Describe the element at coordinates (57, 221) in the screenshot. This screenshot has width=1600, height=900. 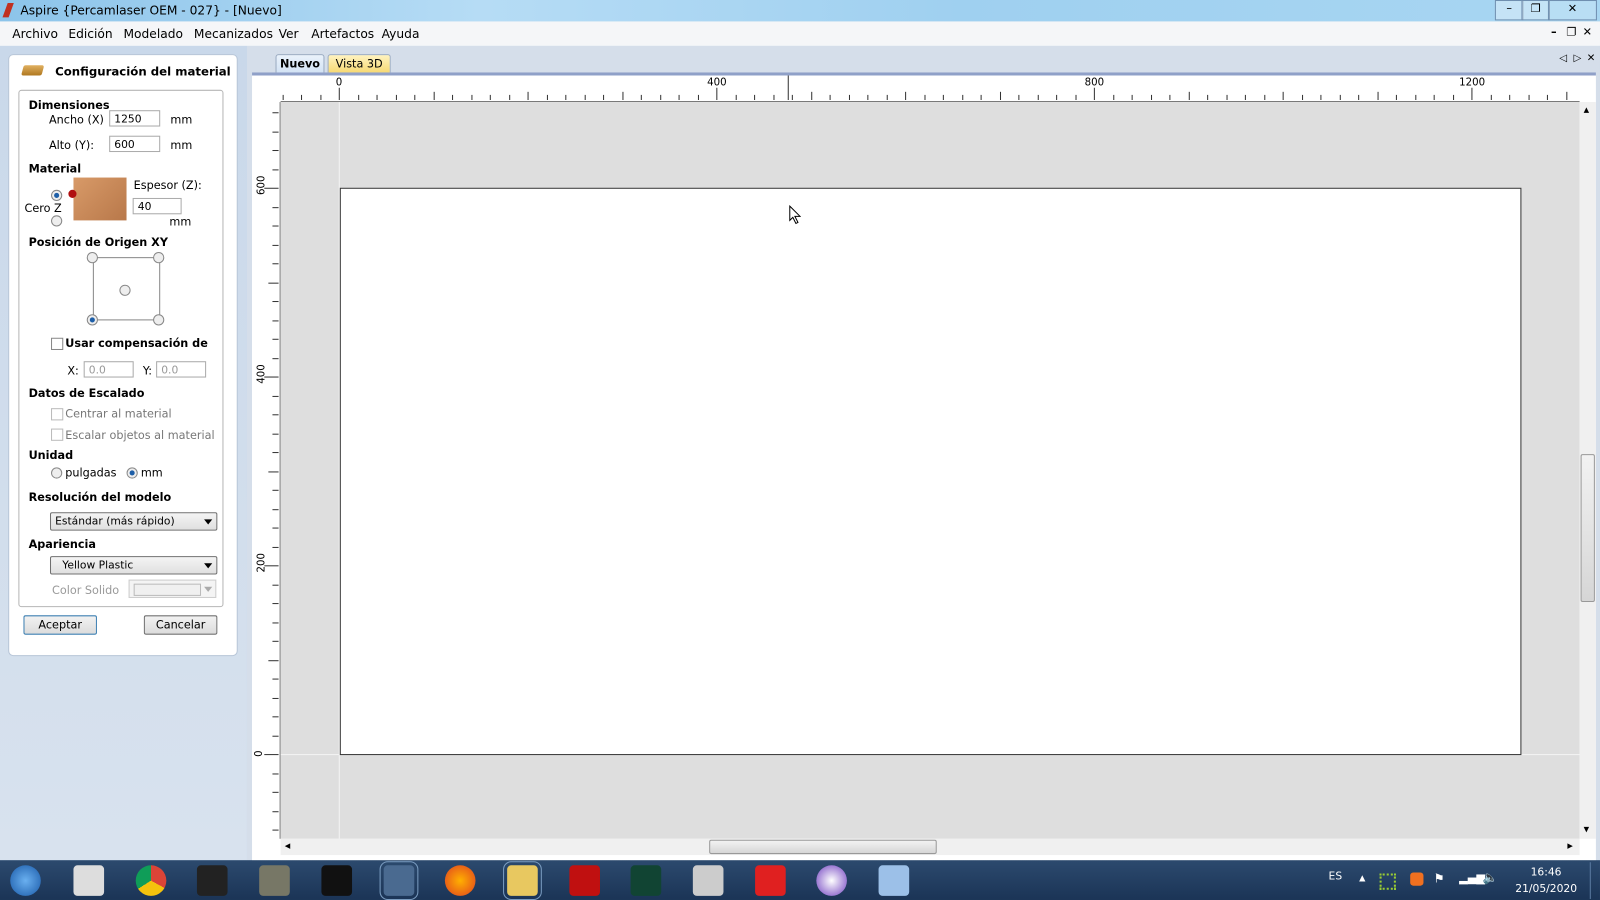
I see `zero-z-bottom-radio` at that location.